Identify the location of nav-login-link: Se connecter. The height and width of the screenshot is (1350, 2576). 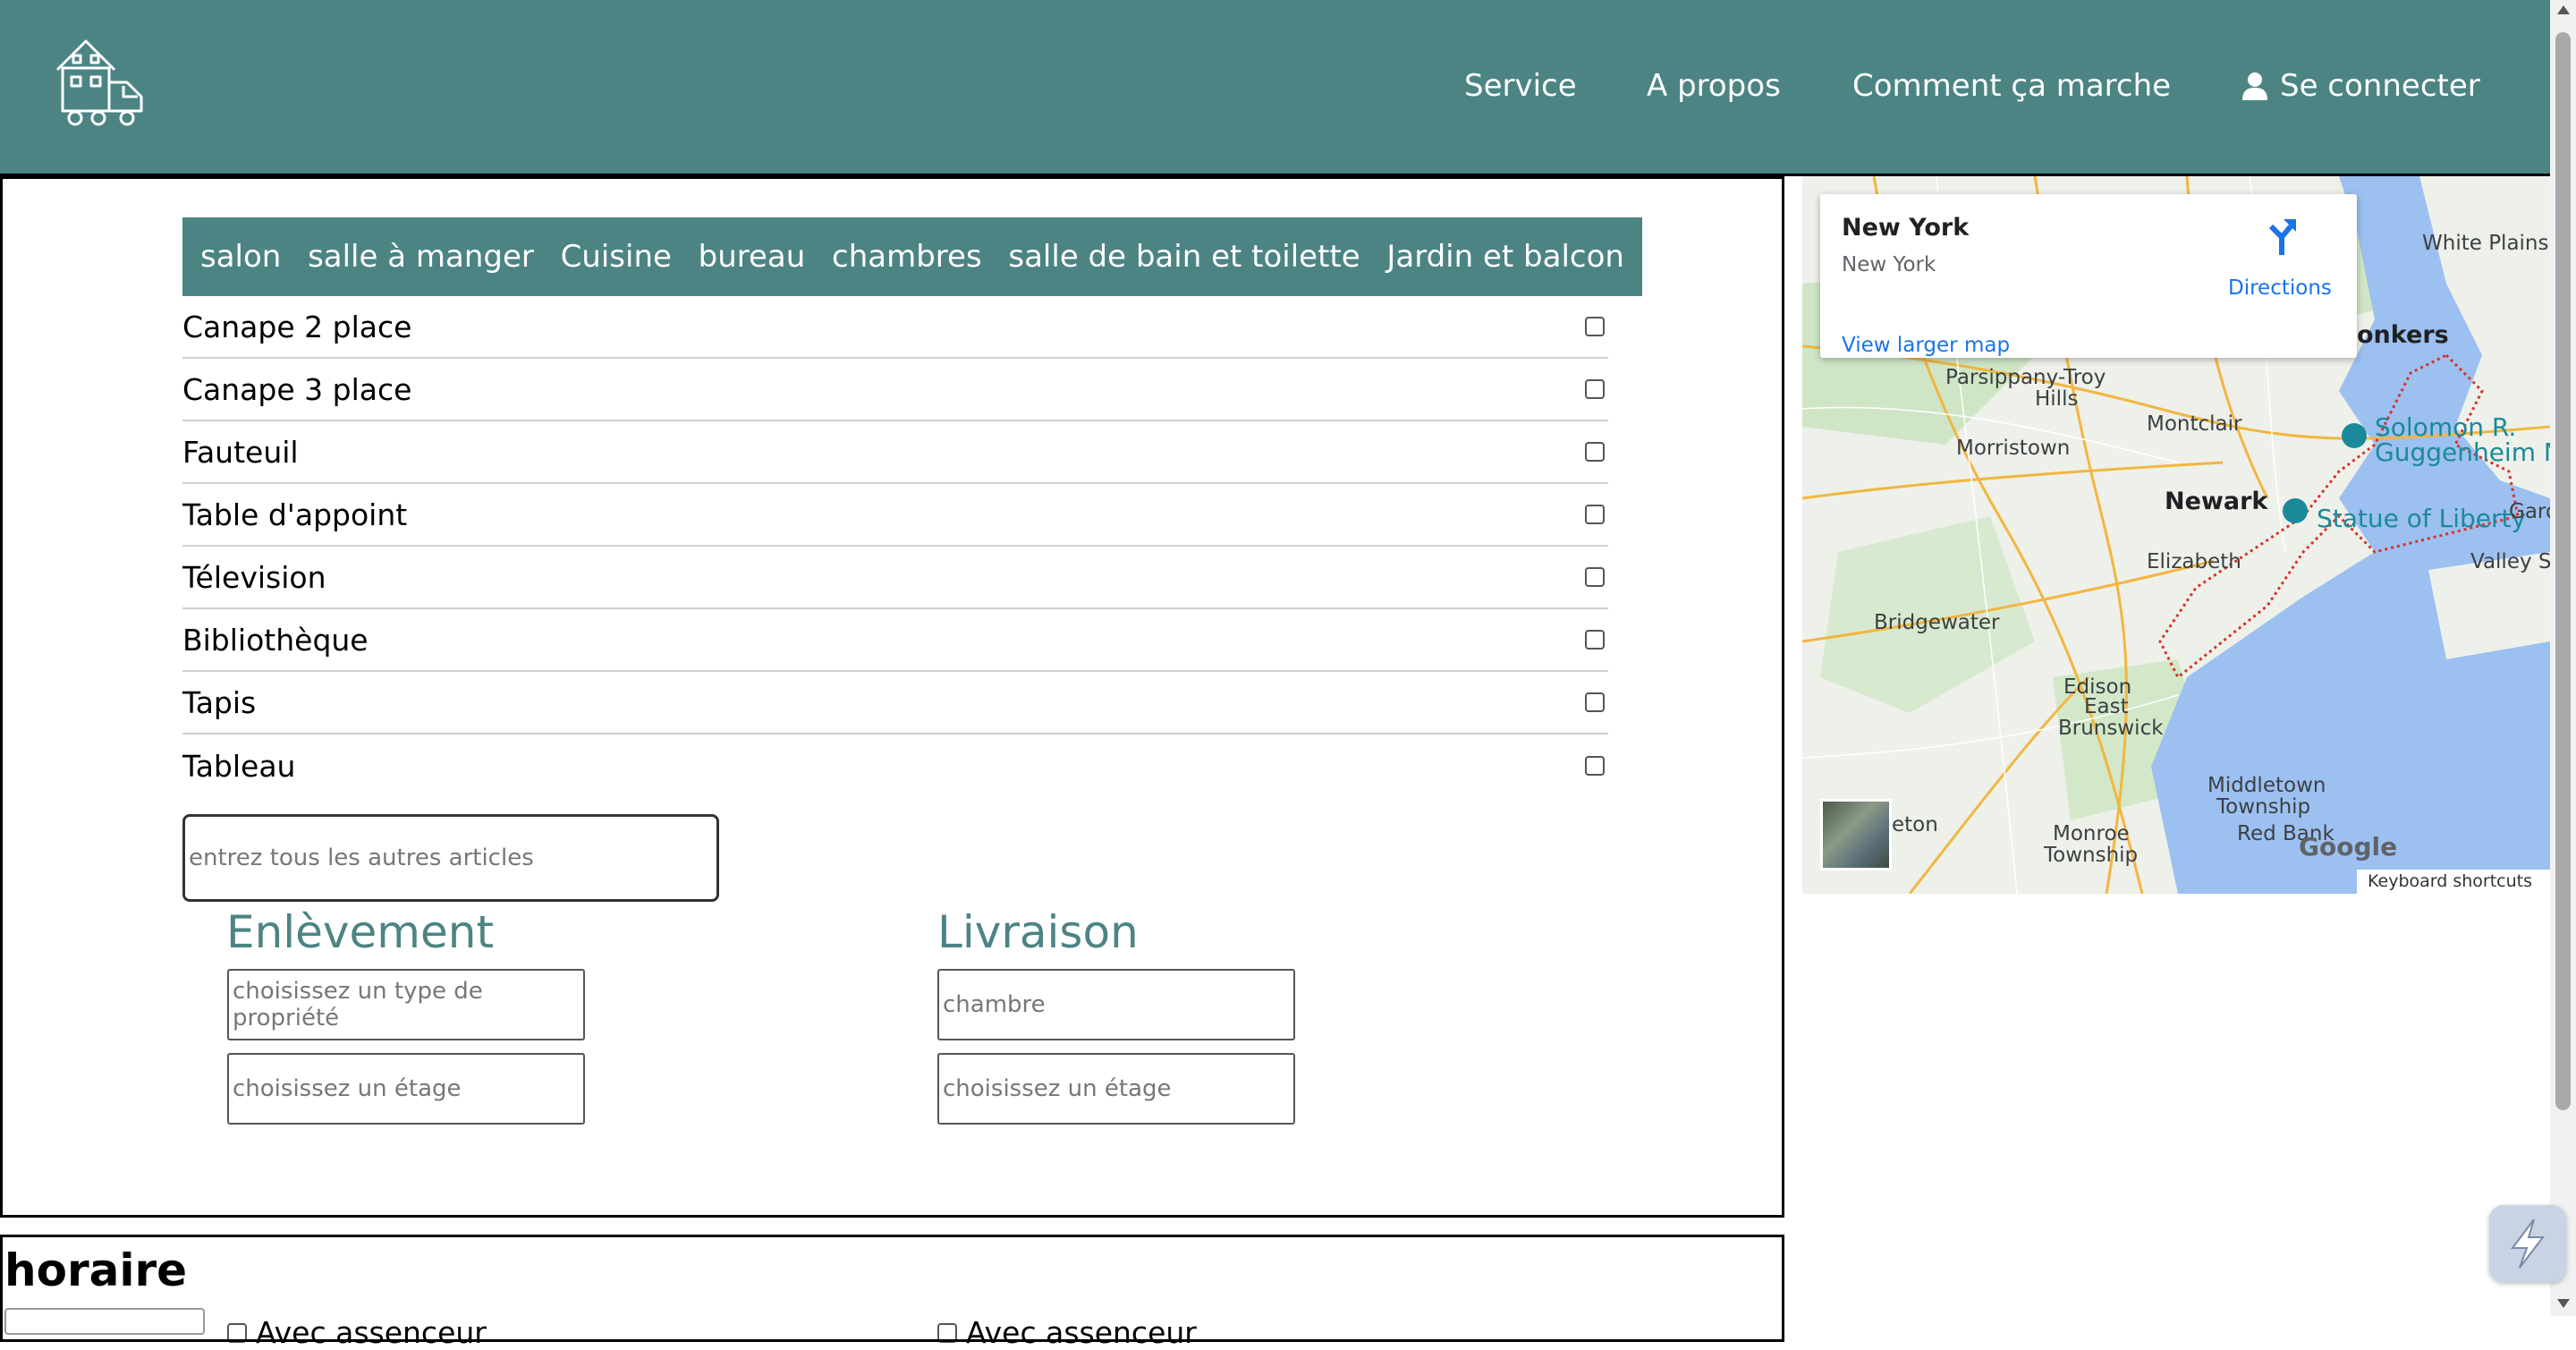
(2361, 86).